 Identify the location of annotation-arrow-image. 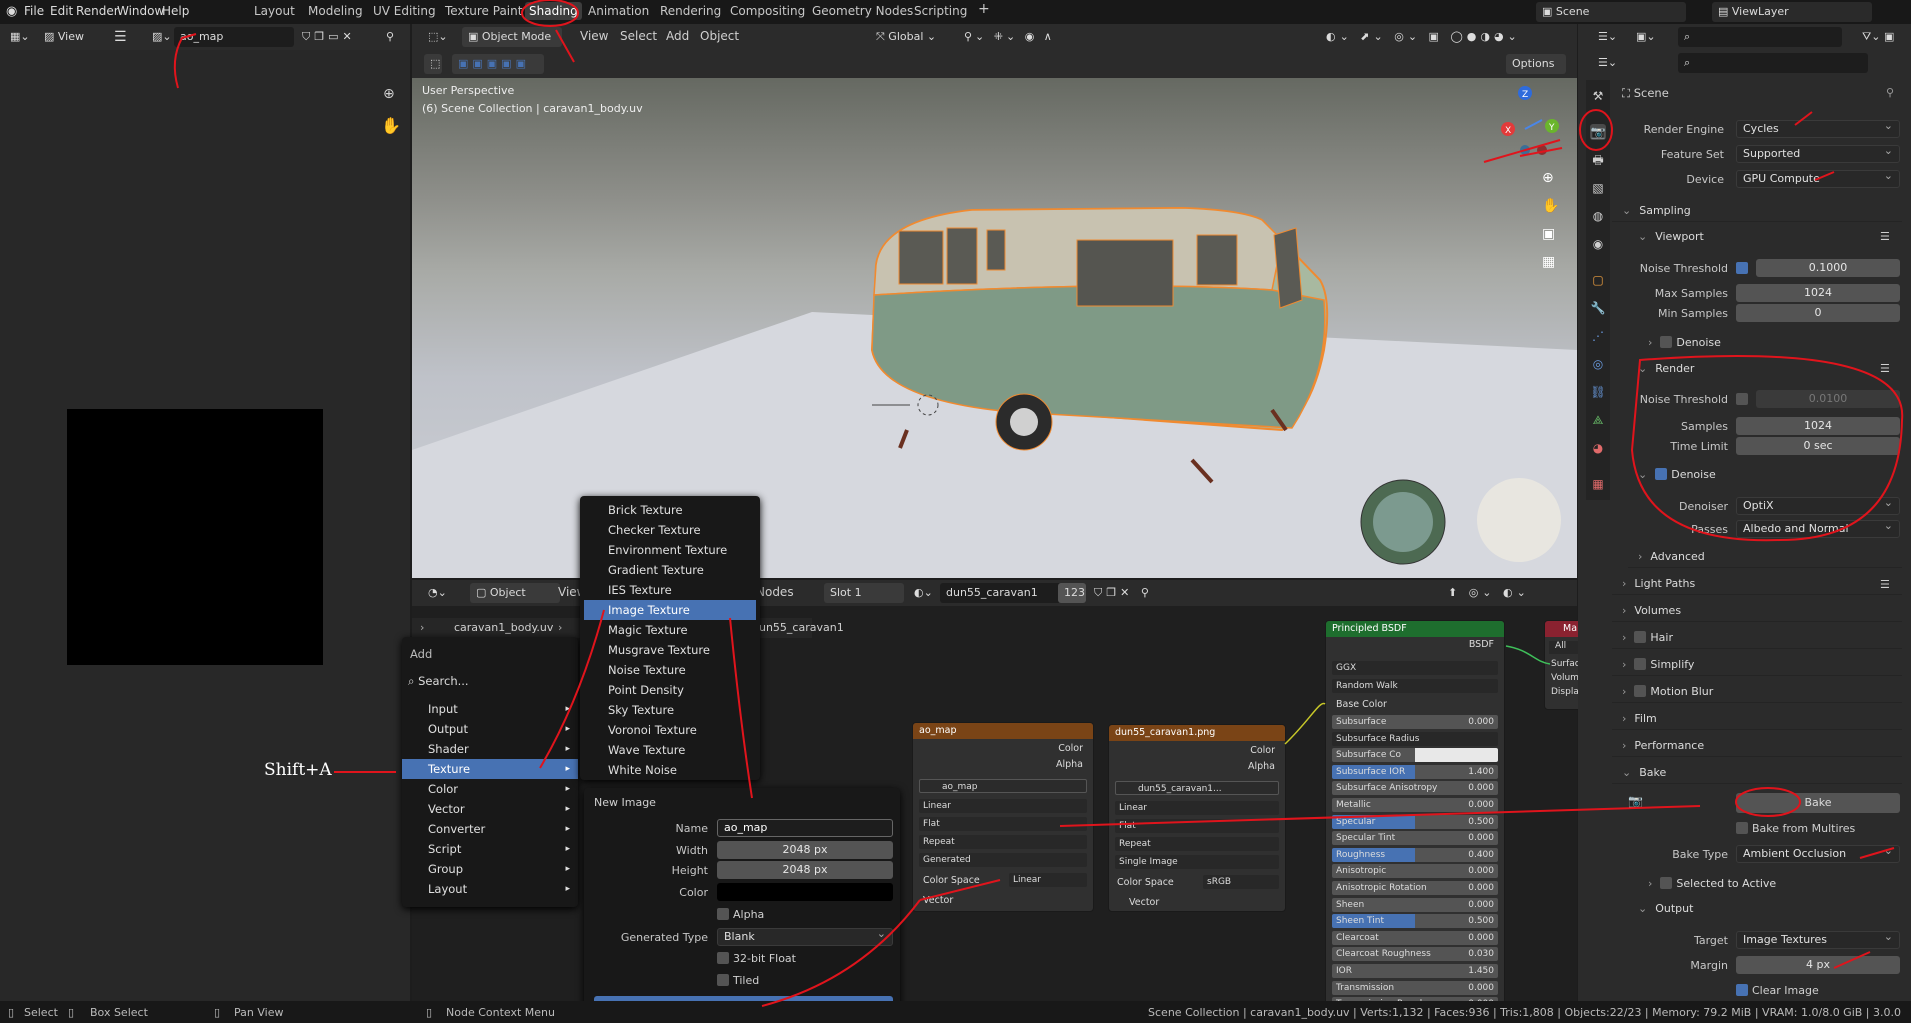
(185, 61).